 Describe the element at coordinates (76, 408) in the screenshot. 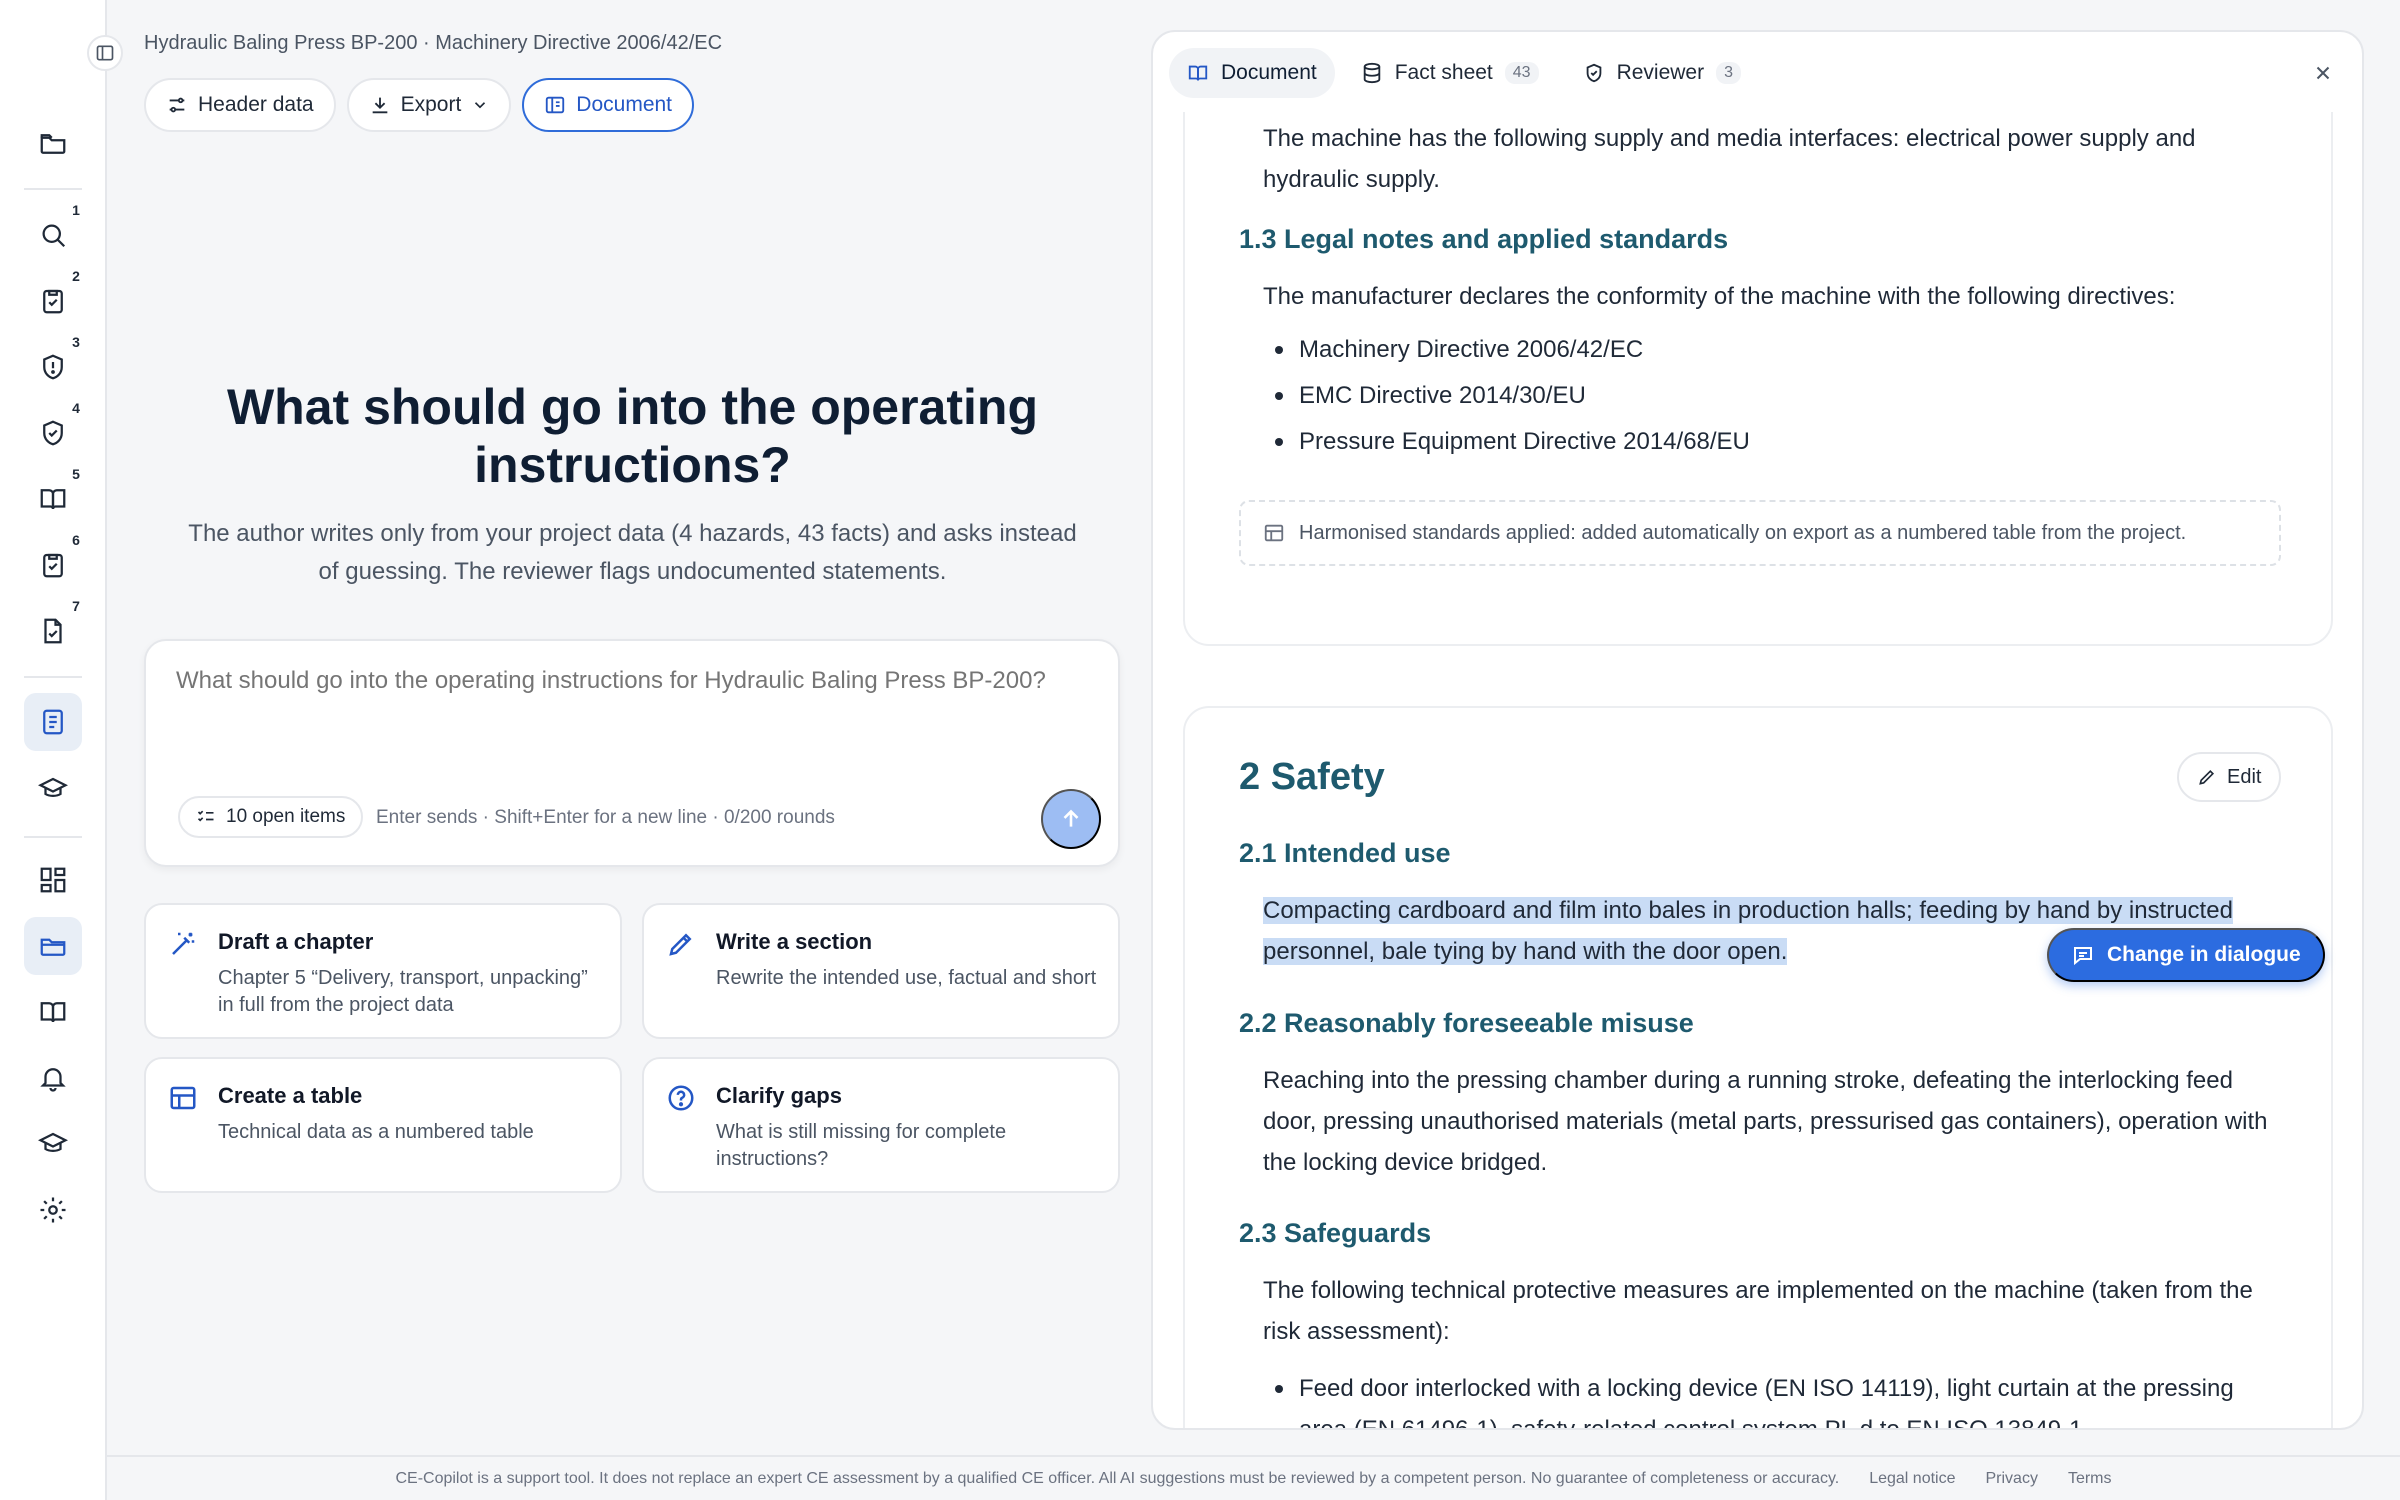

I see `step-badge: 4` at that location.